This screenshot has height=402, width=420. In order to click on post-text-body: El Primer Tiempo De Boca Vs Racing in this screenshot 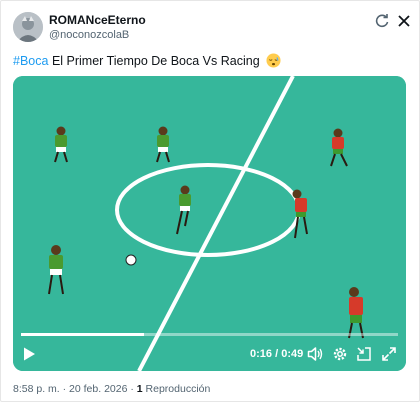, I will do `click(155, 61)`.